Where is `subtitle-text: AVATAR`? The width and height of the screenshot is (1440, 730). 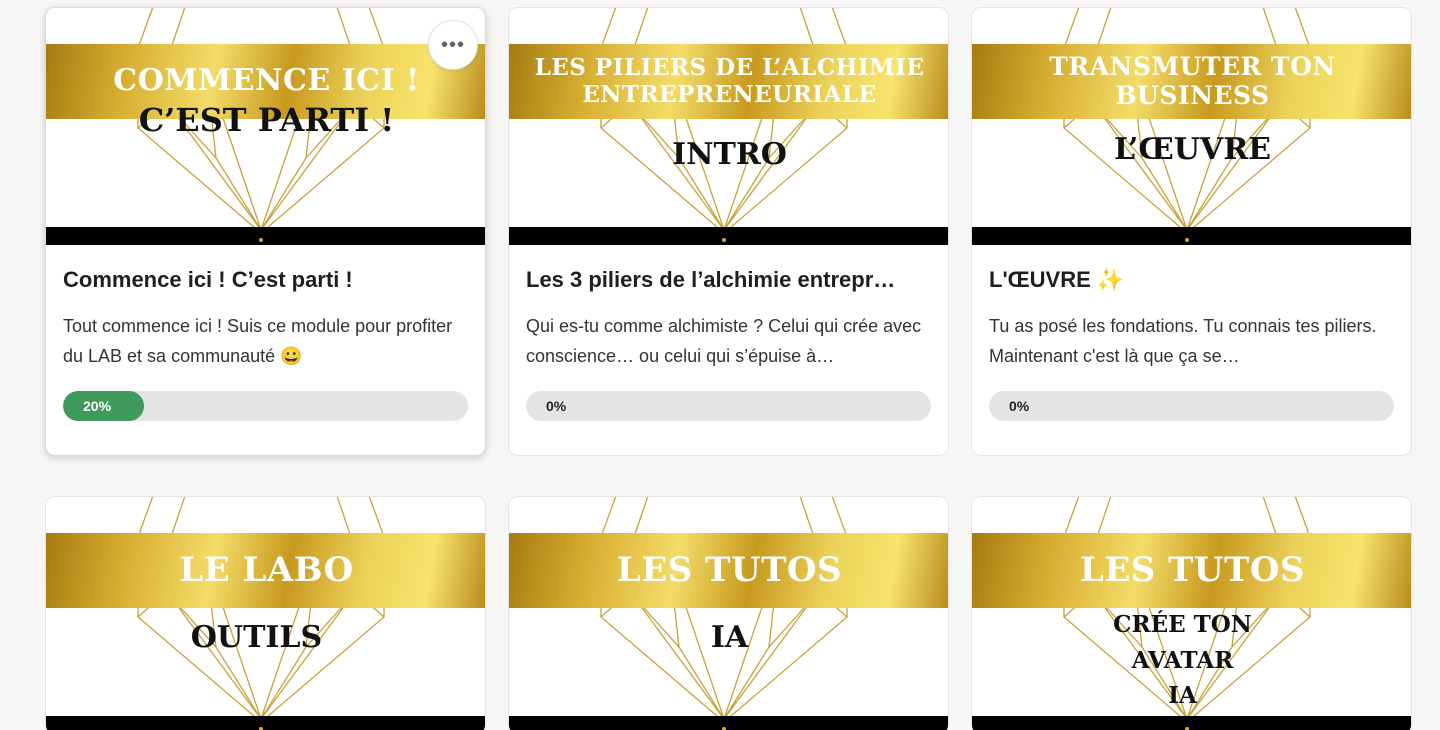 subtitle-text: AVATAR is located at coordinates (1182, 660).